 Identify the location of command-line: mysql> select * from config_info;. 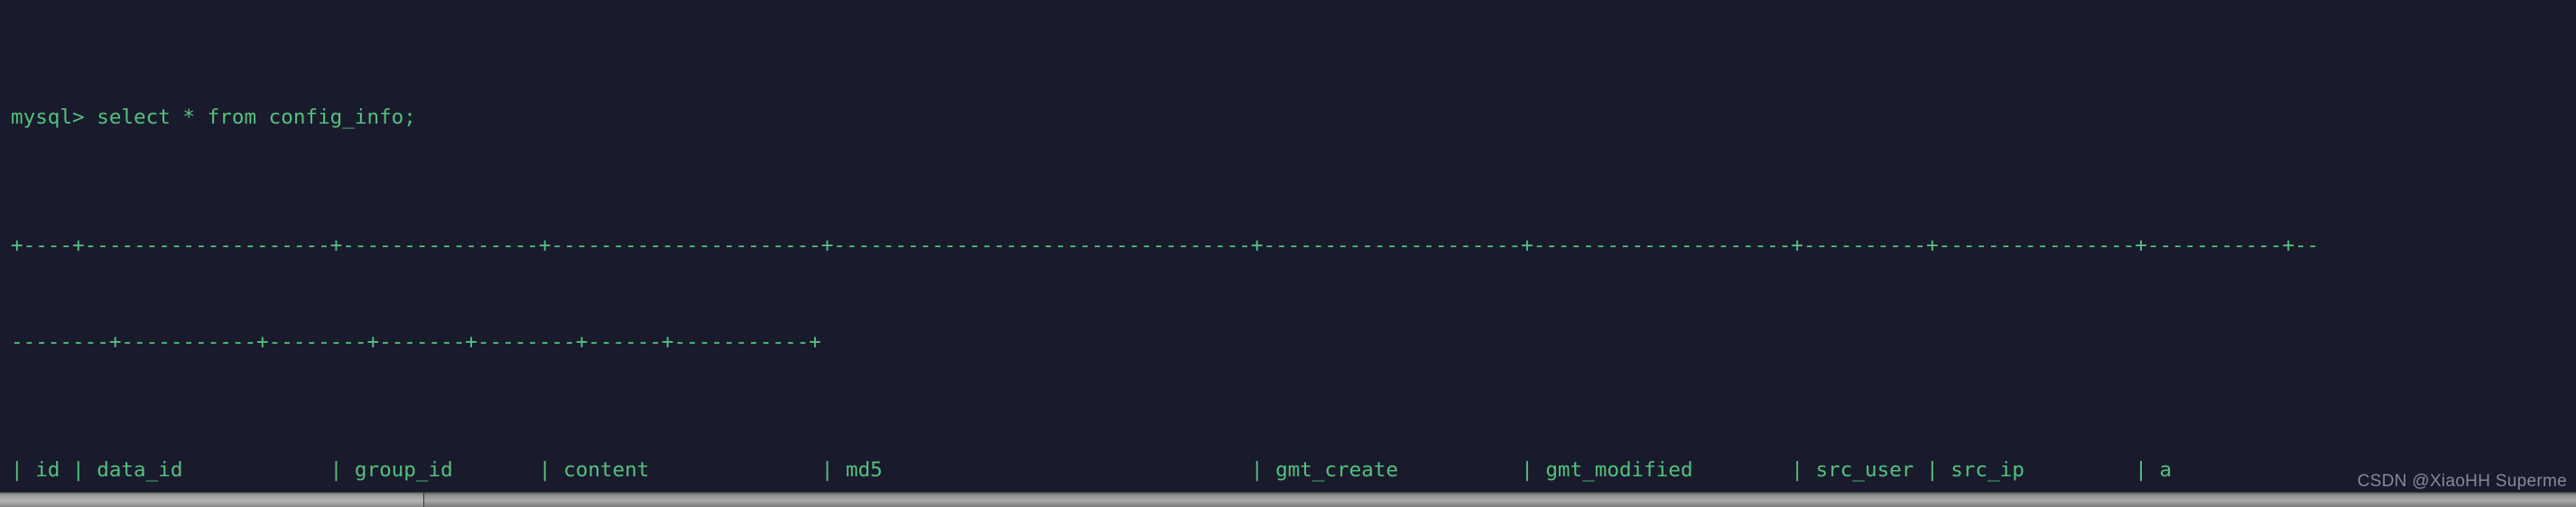
(213, 117).